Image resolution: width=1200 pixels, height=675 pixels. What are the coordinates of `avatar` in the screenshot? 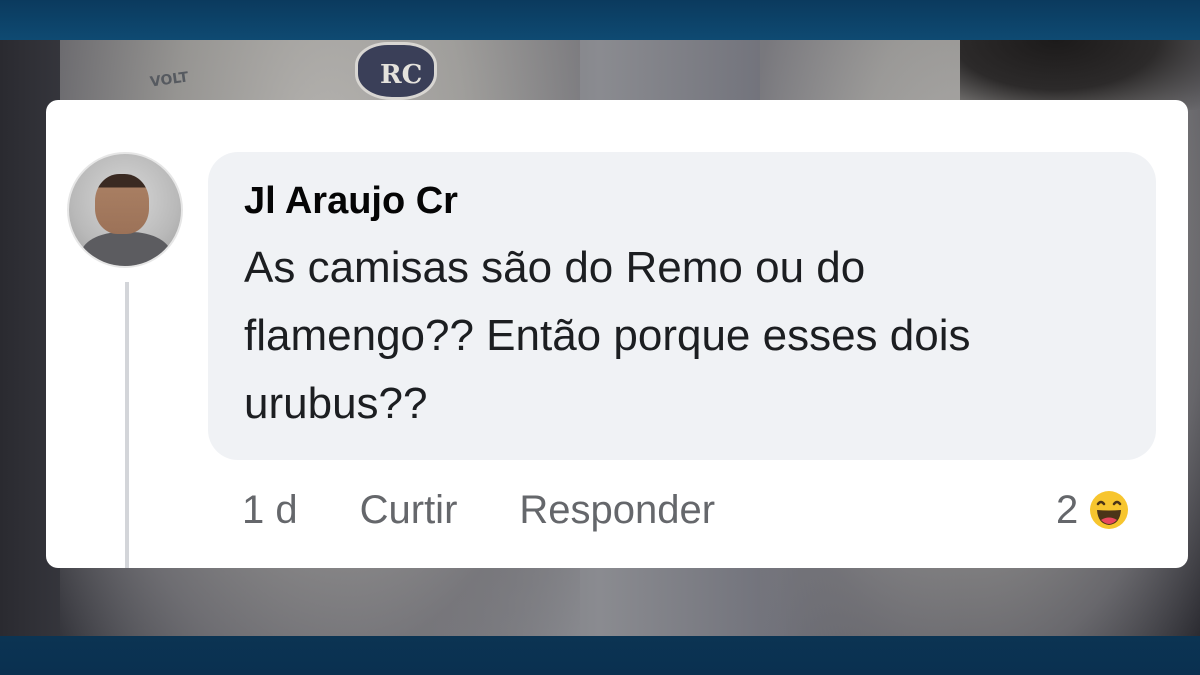 It's located at (125, 210).